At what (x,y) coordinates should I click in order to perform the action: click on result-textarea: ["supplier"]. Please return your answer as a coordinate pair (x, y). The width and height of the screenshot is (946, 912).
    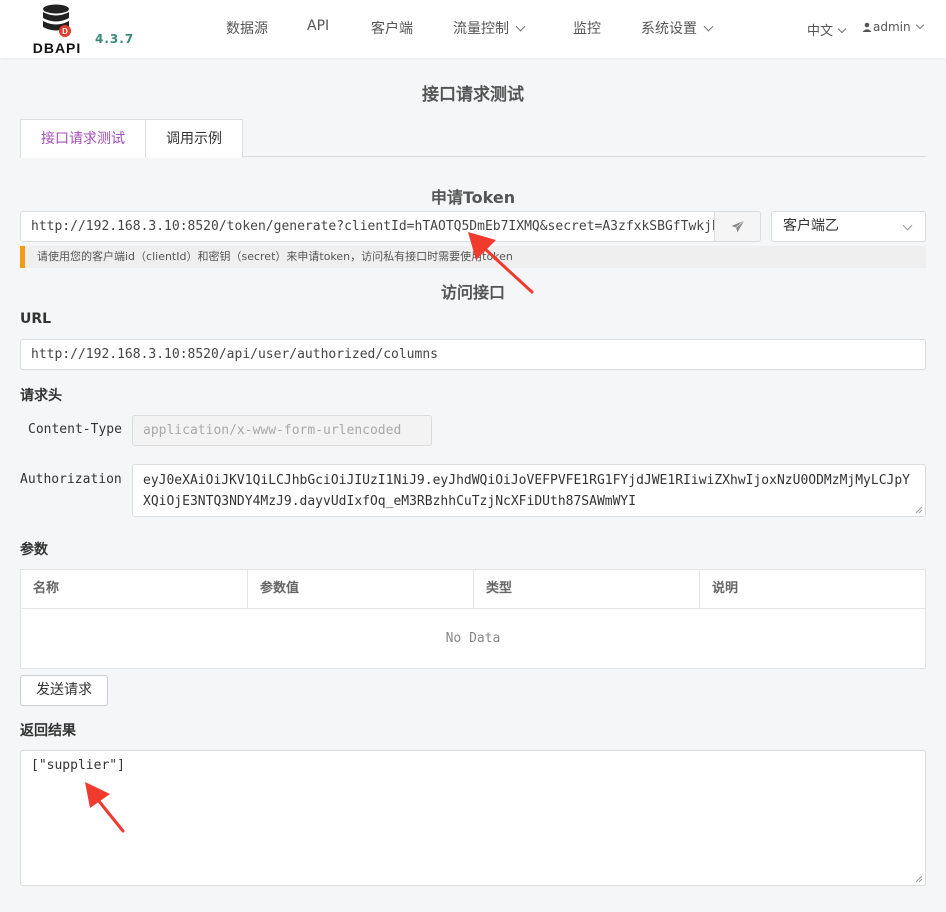
    Looking at the image, I should click on (473, 818).